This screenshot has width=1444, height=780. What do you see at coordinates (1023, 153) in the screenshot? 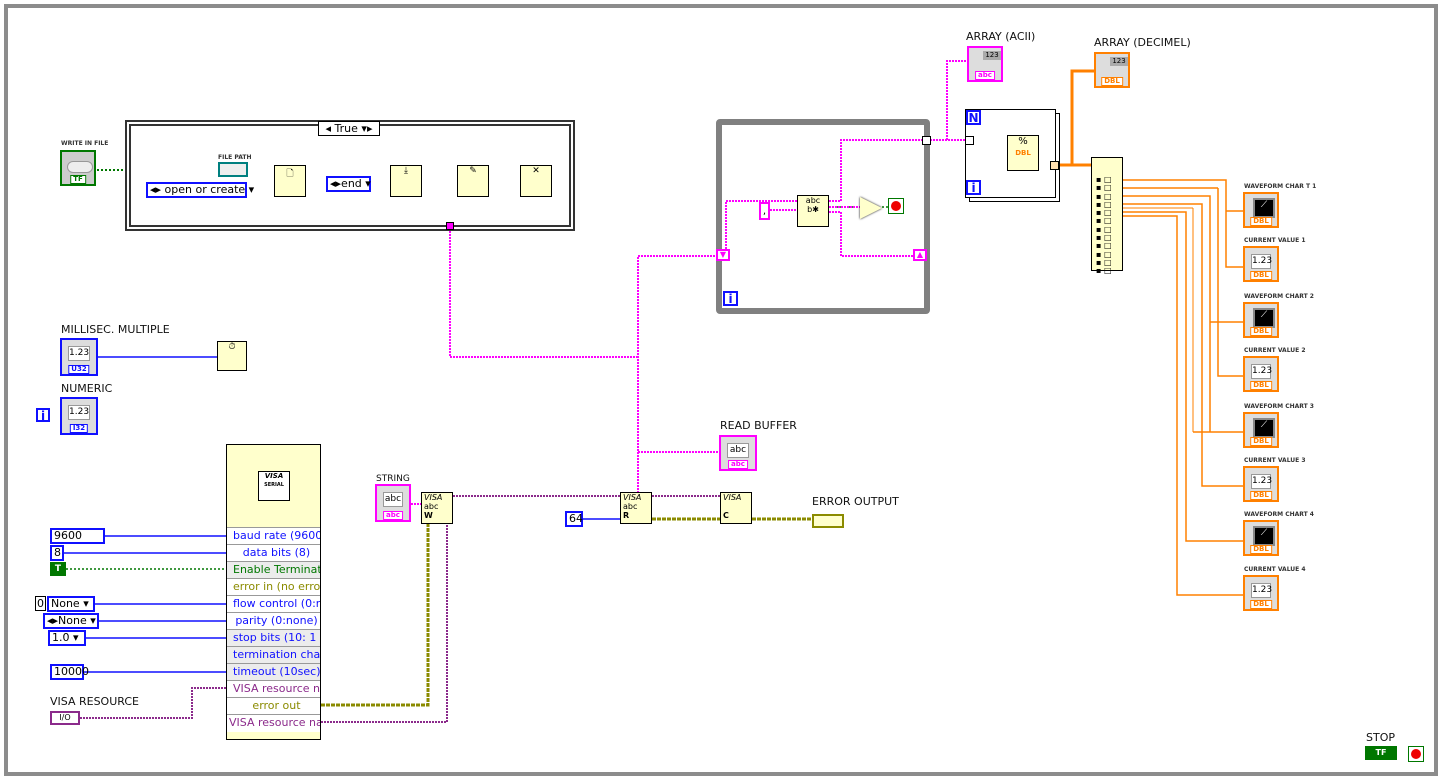
I see `scan-from-string-node: % DBL` at bounding box center [1023, 153].